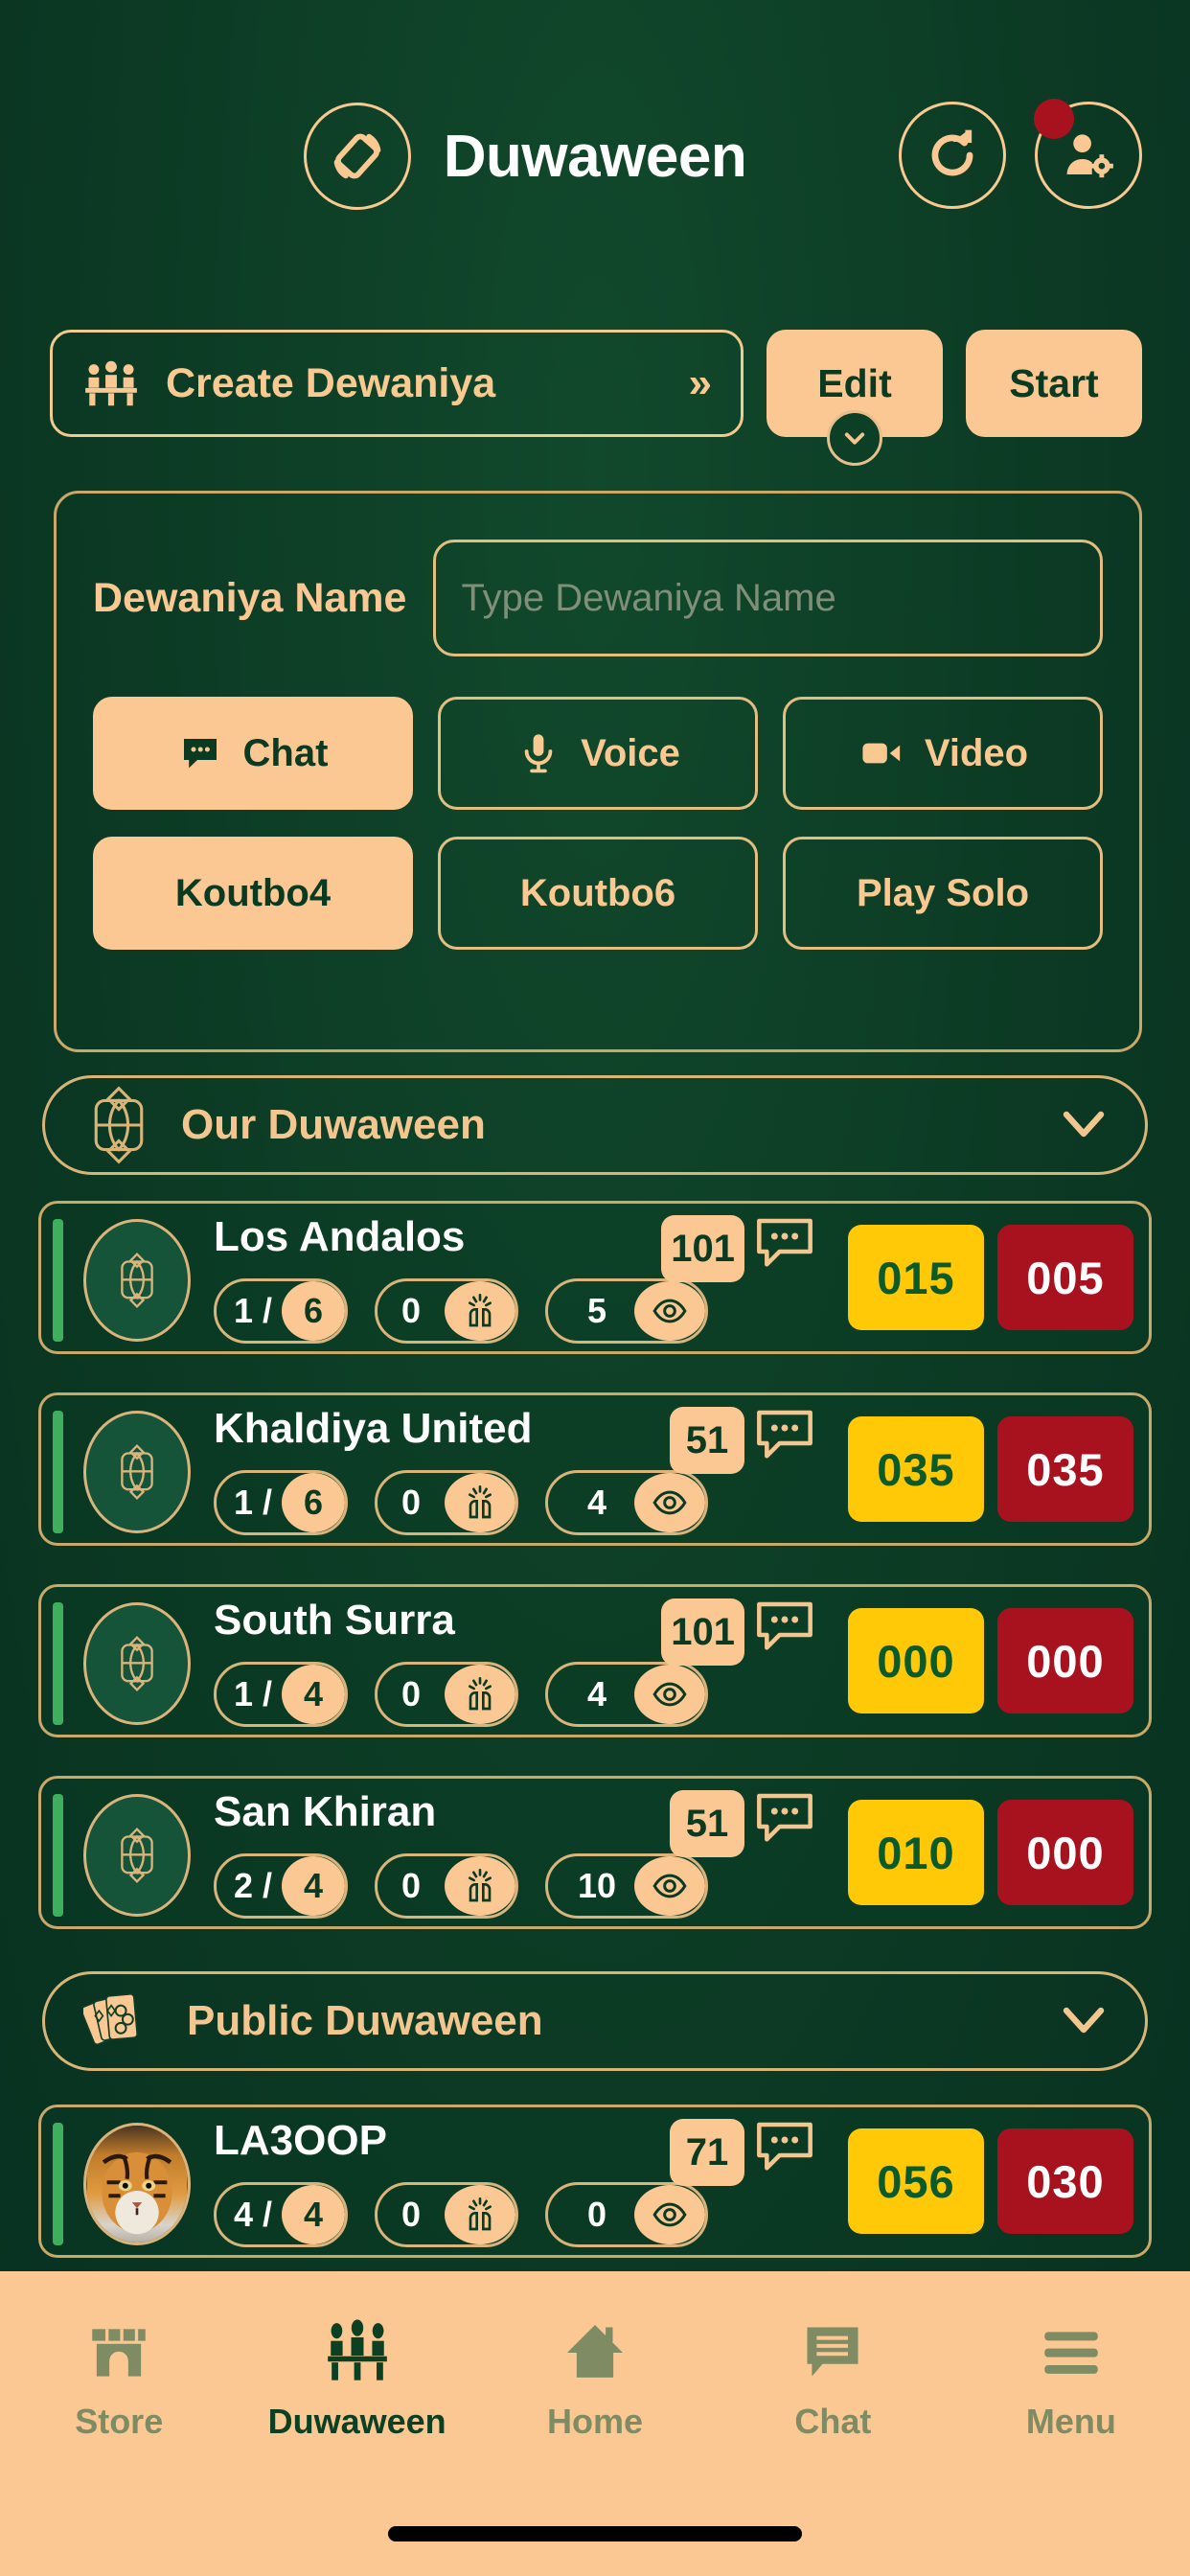 The height and width of the screenshot is (2576, 1190). Describe the element at coordinates (253, 893) in the screenshot. I see `game-option-koutbo4: Koutbo4` at that location.